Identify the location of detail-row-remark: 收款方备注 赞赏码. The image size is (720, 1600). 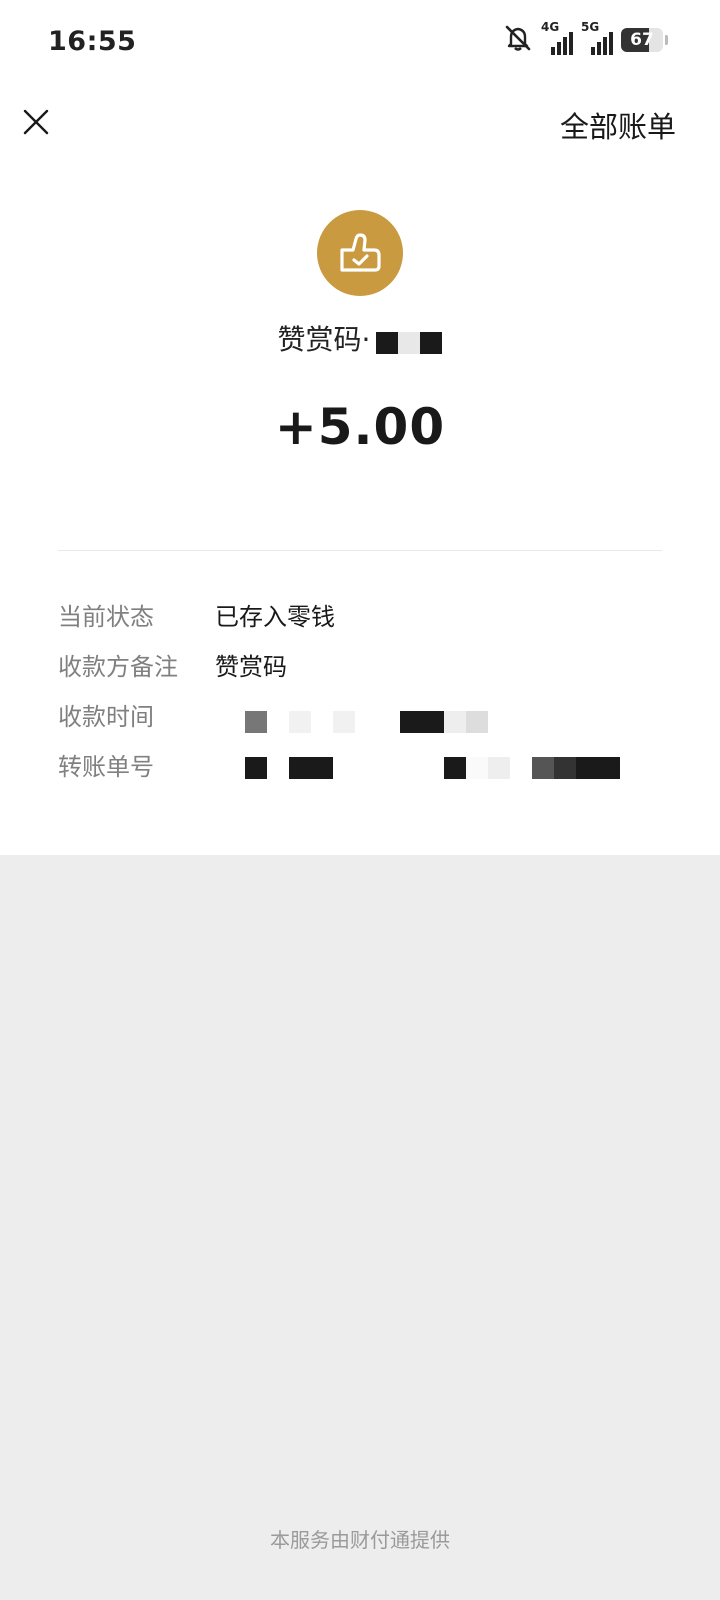
(172, 664).